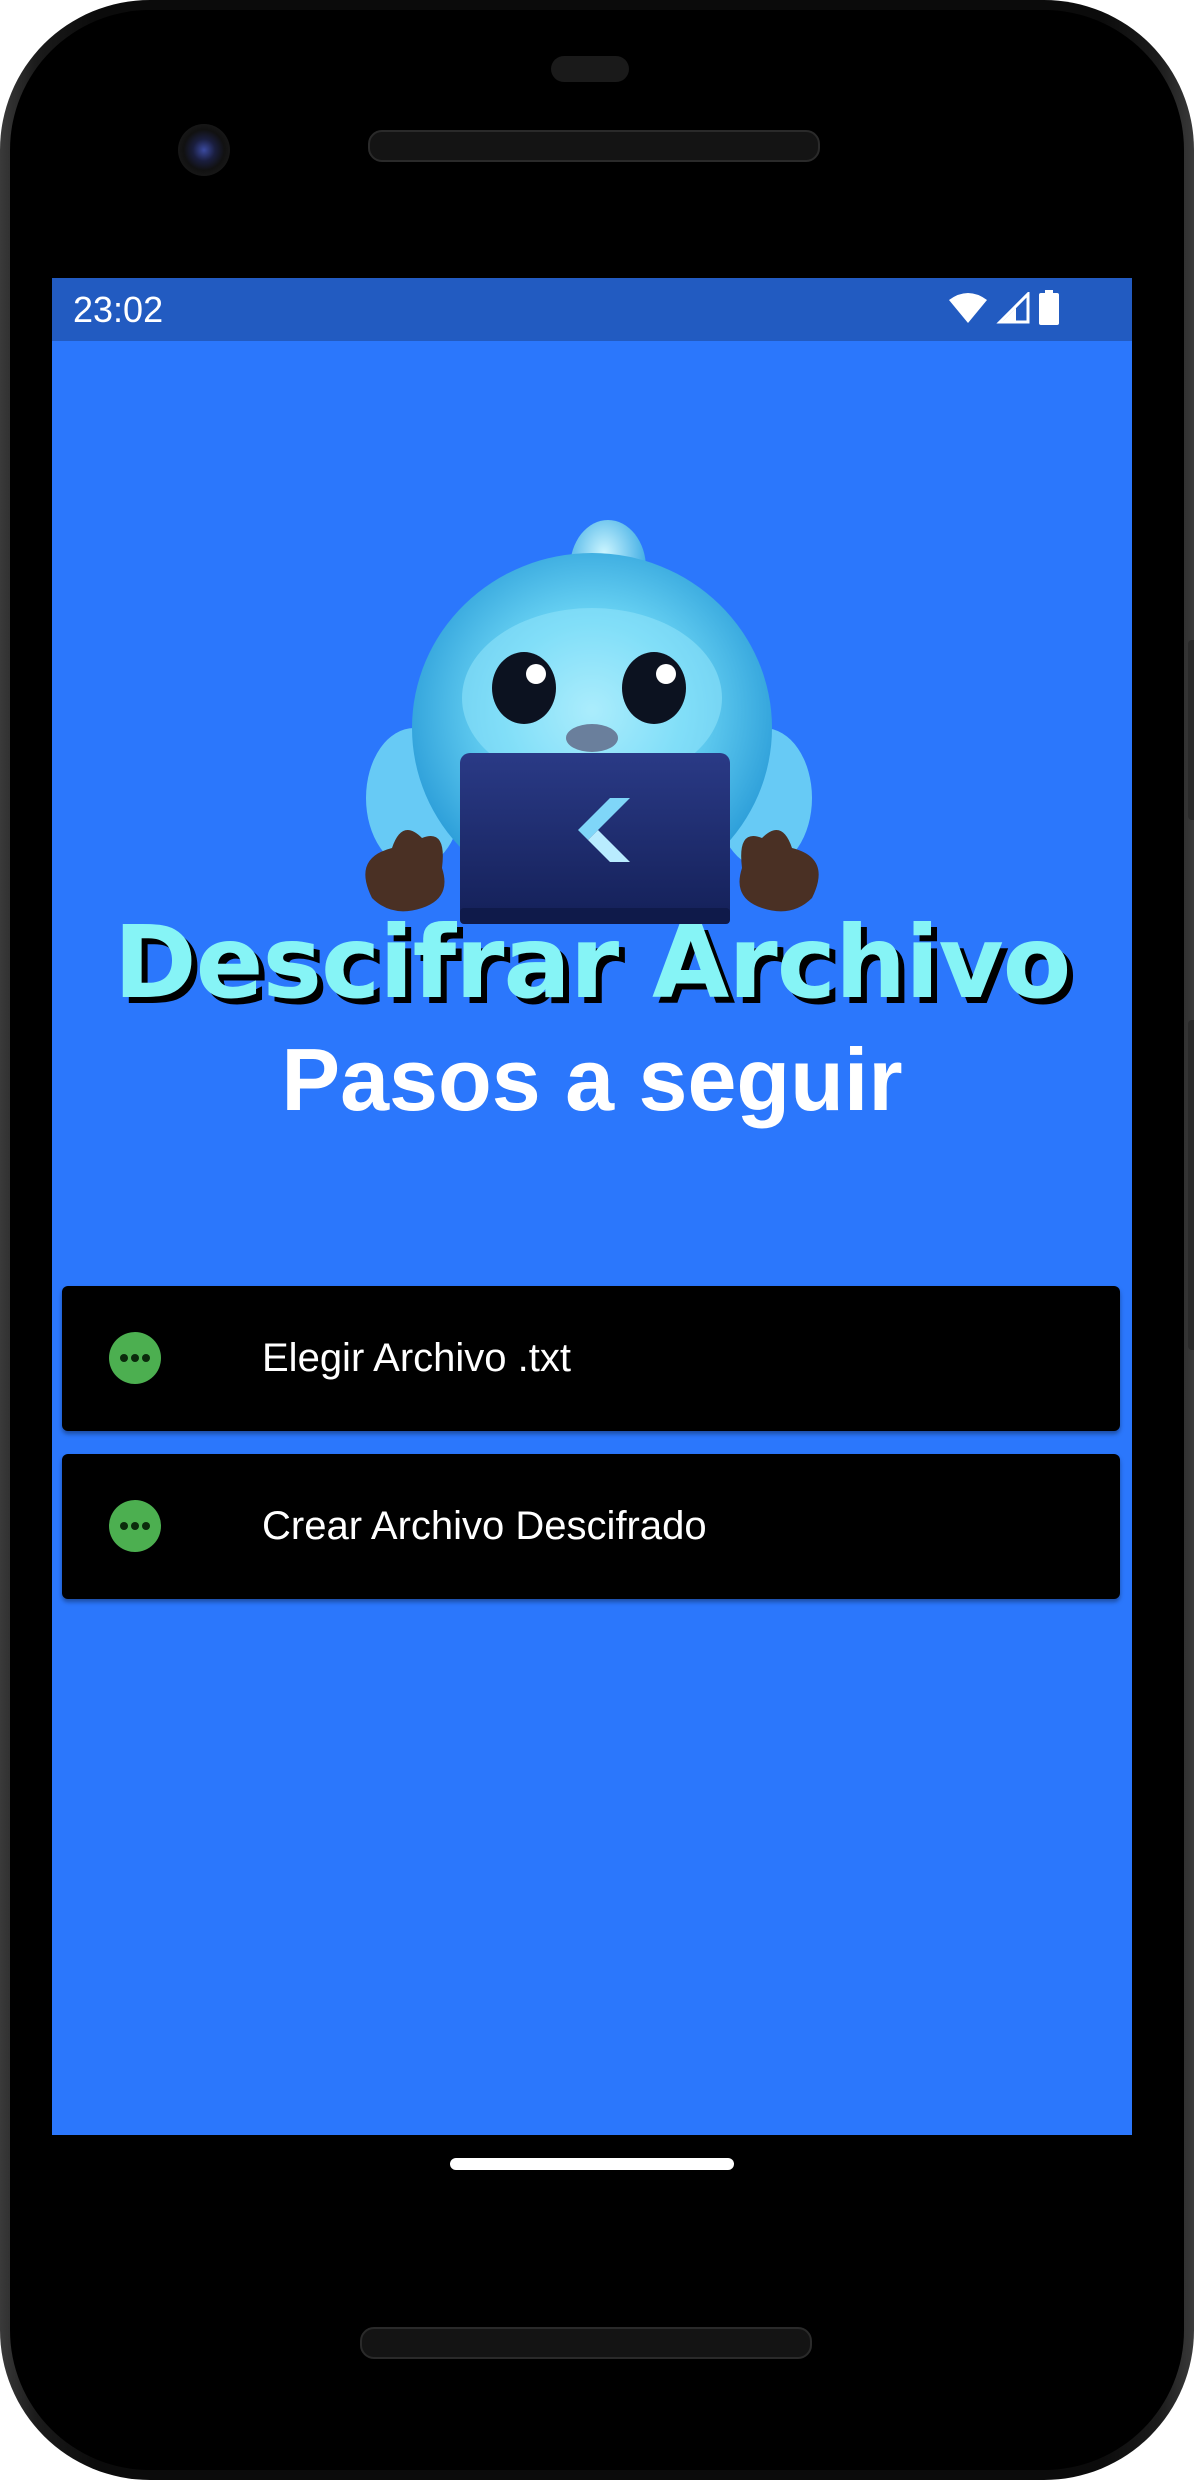  I want to click on step-label: Crear Archivo Descifrado, so click(484, 1526).